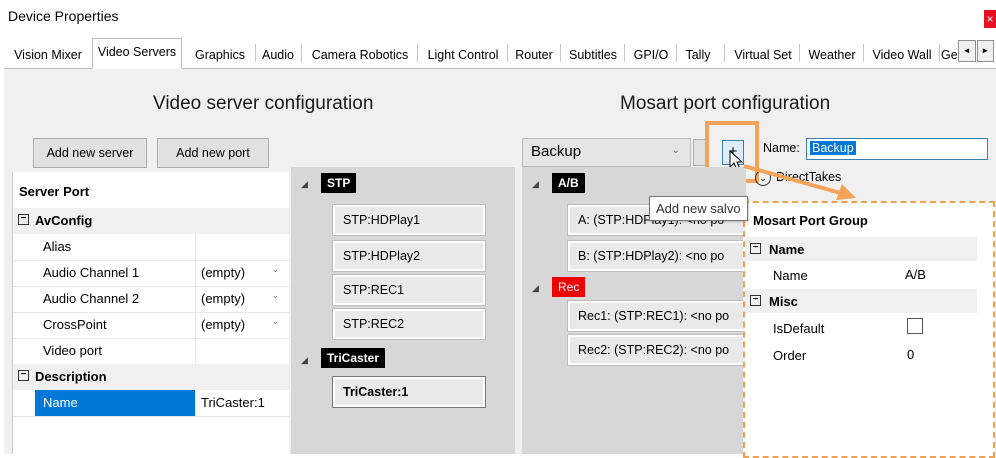  Describe the element at coordinates (833, 148) in the screenshot. I see `group-name-value: Backup` at that location.